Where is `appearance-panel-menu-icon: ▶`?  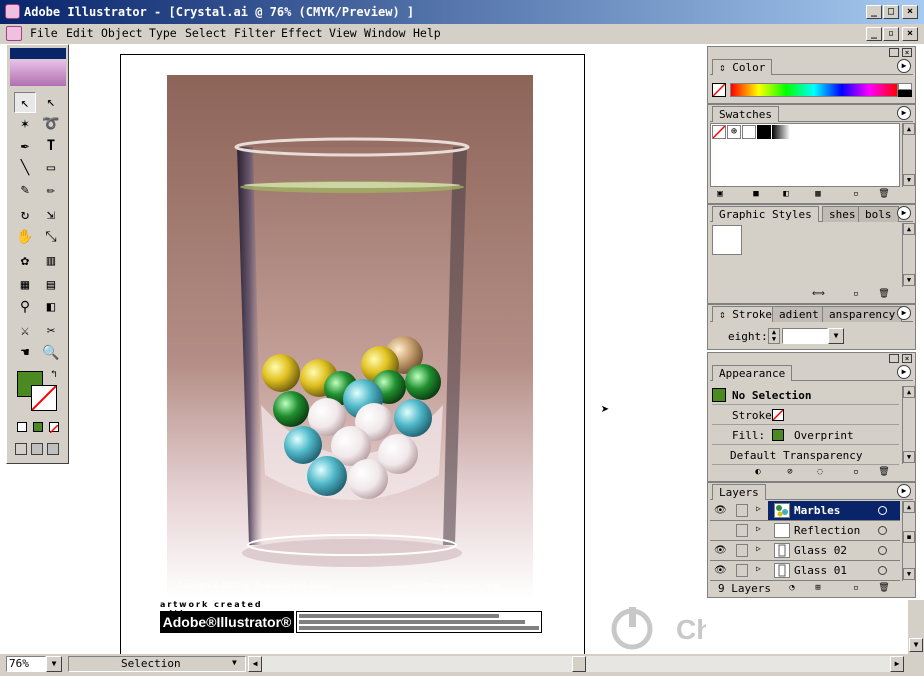 appearance-panel-menu-icon: ▶ is located at coordinates (904, 372).